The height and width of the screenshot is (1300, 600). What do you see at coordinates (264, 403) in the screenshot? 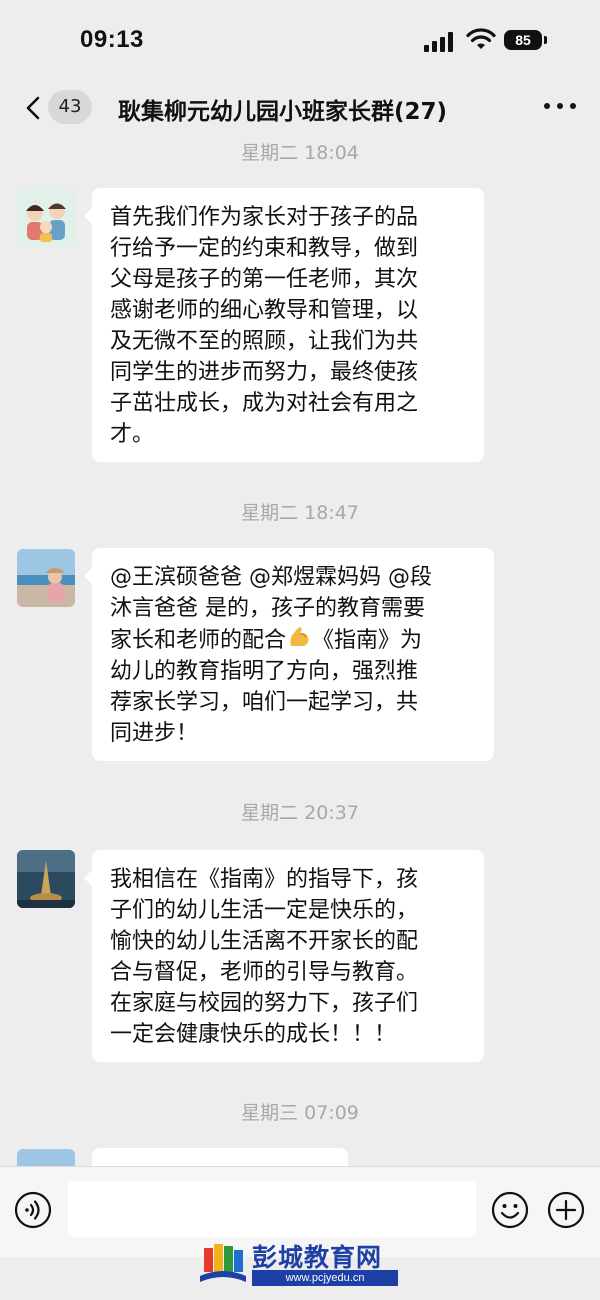
I see `message-line: 子茁壮成长，成为对社会有用之` at bounding box center [264, 403].